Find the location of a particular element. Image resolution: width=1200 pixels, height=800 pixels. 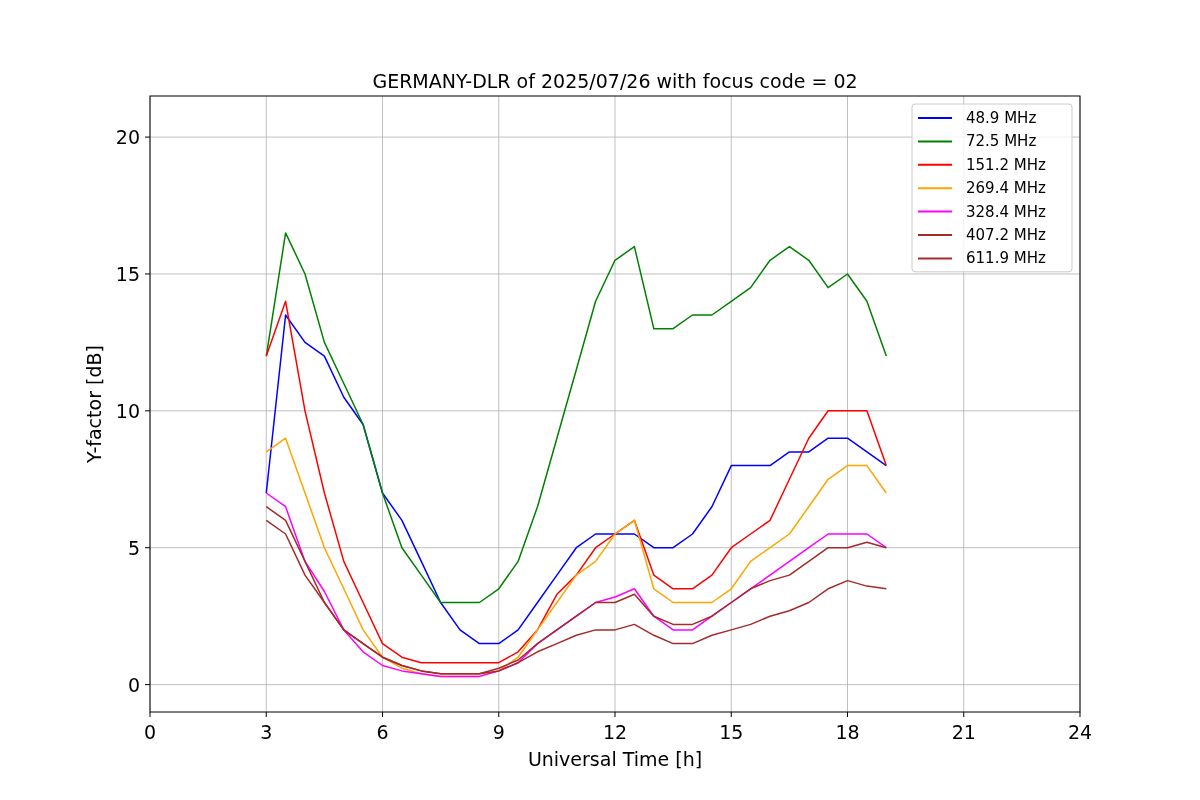

x-tick-label: 3 is located at coordinates (266, 732).